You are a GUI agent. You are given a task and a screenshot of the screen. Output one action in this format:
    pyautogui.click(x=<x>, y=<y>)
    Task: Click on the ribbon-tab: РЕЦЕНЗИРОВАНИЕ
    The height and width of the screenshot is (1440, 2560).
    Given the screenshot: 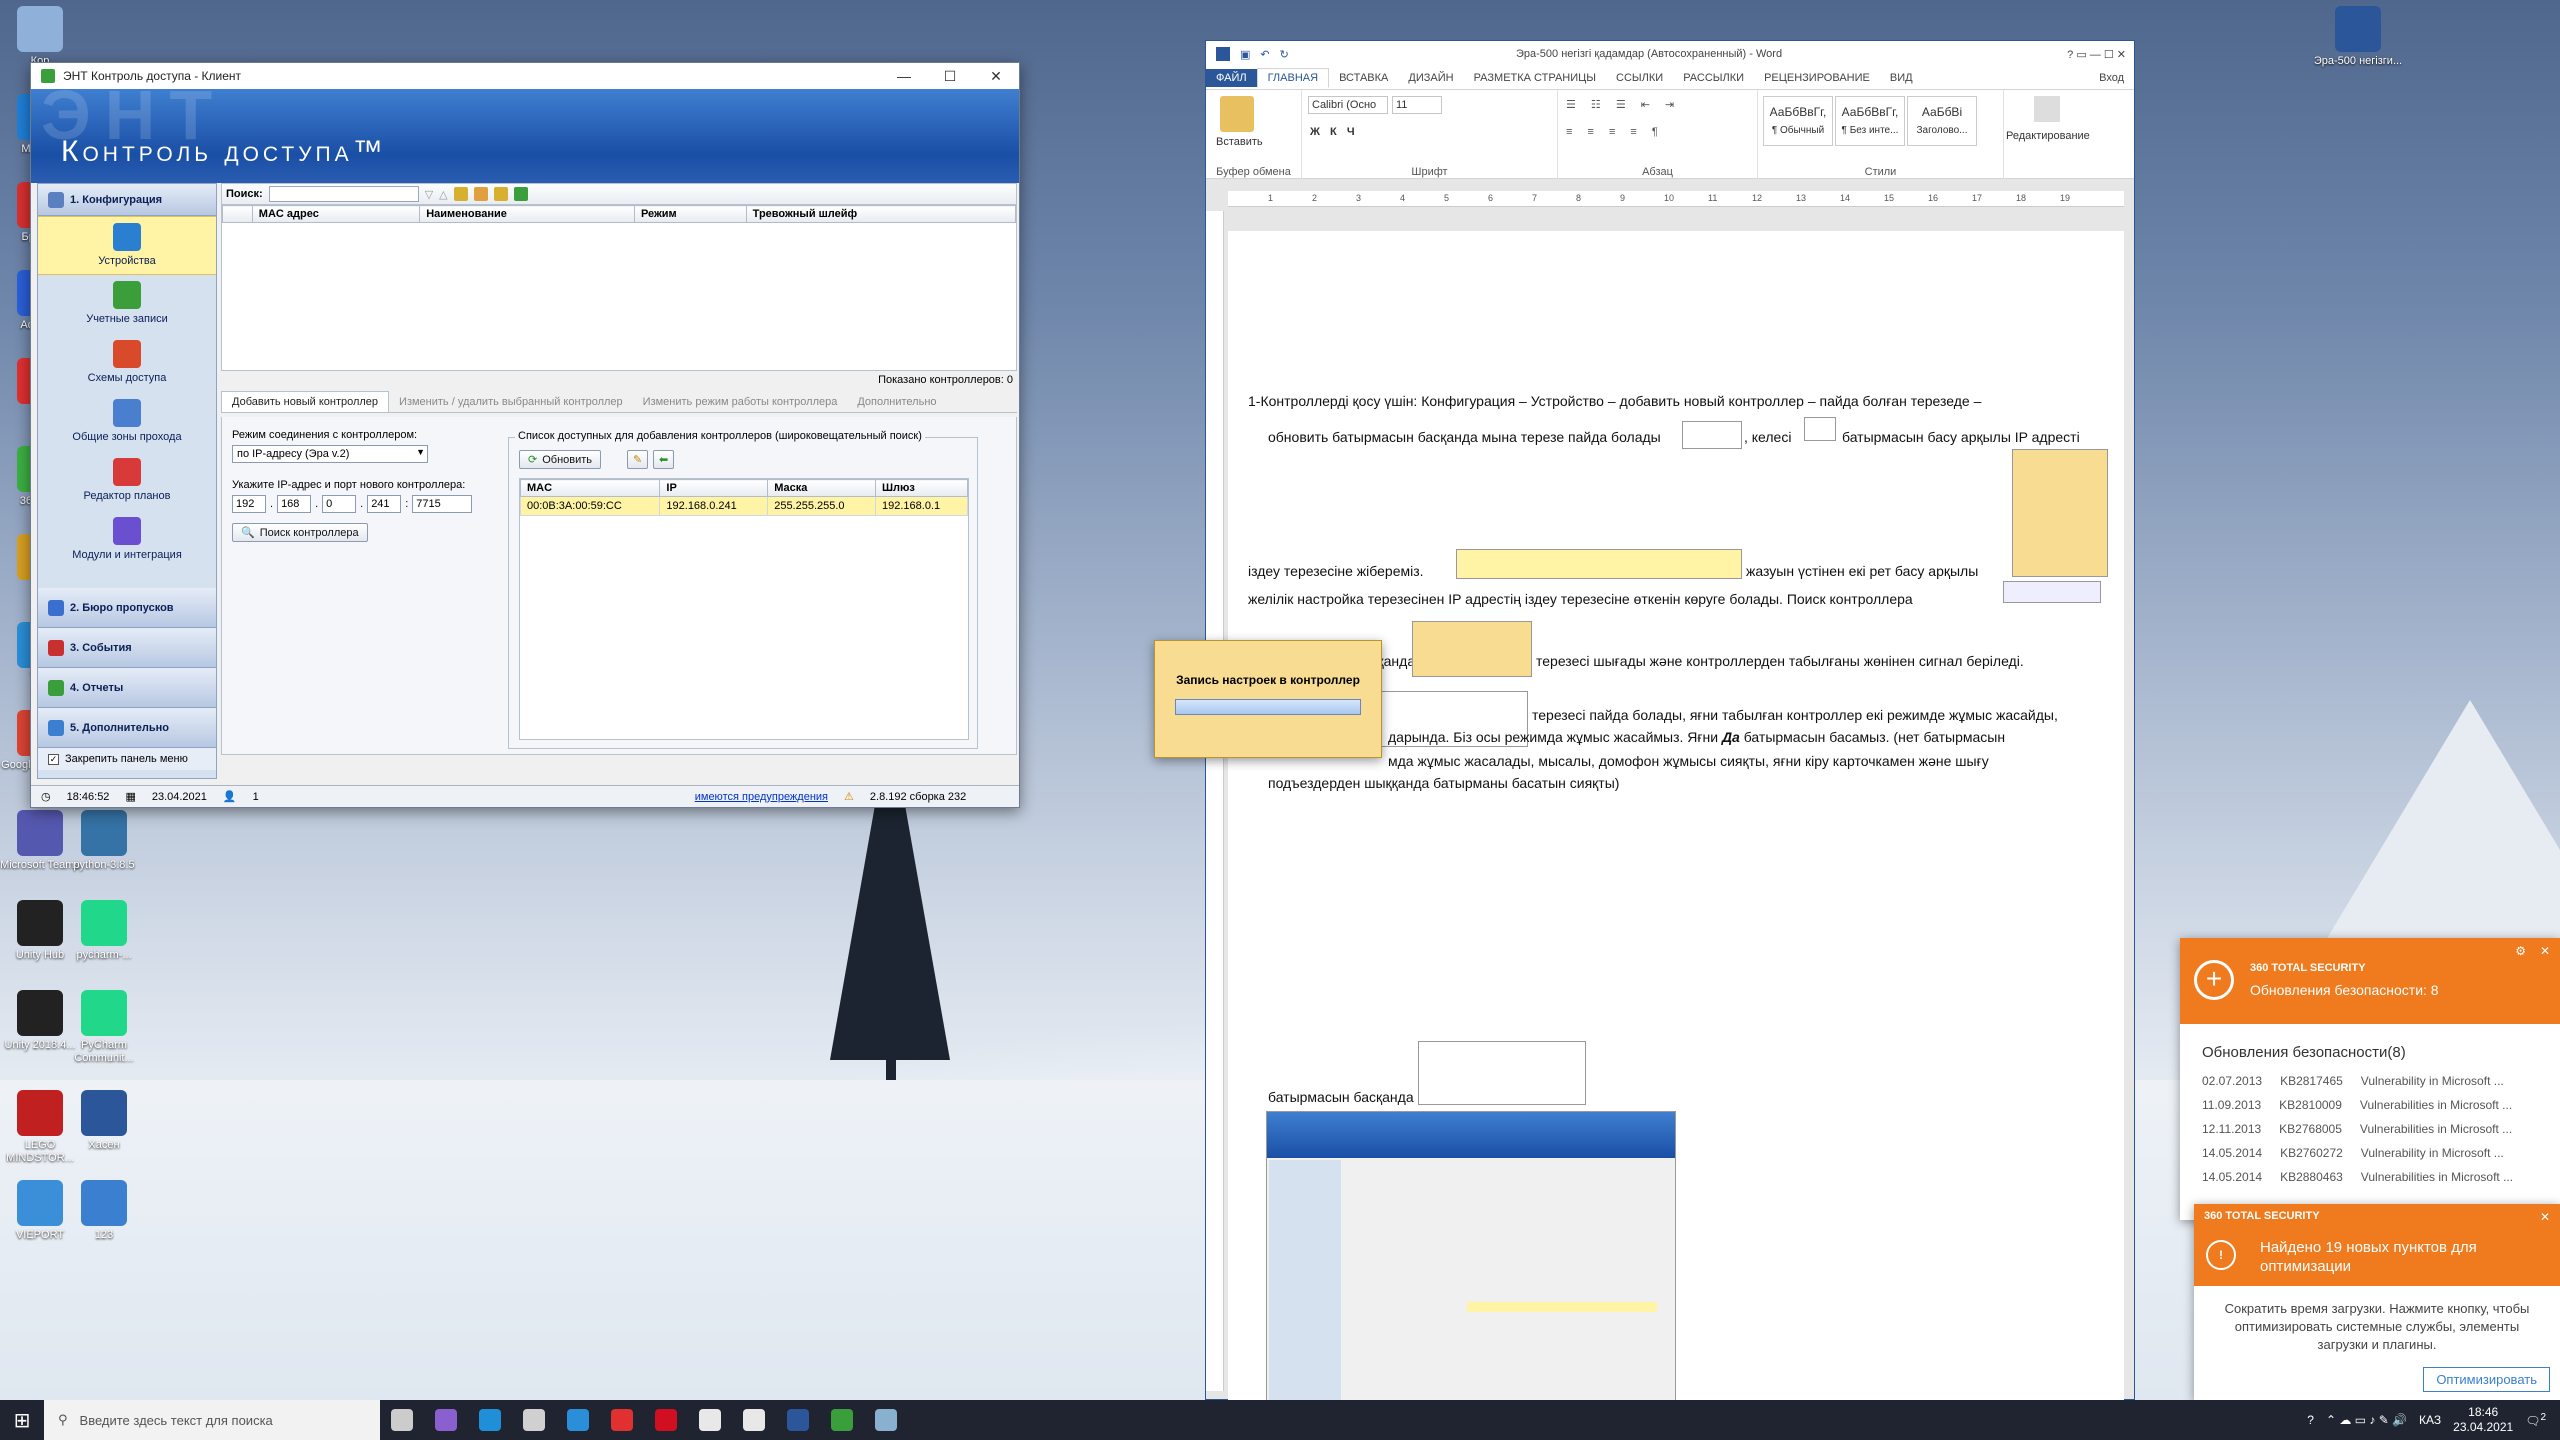 What is the action you would take?
    pyautogui.click(x=1817, y=78)
    